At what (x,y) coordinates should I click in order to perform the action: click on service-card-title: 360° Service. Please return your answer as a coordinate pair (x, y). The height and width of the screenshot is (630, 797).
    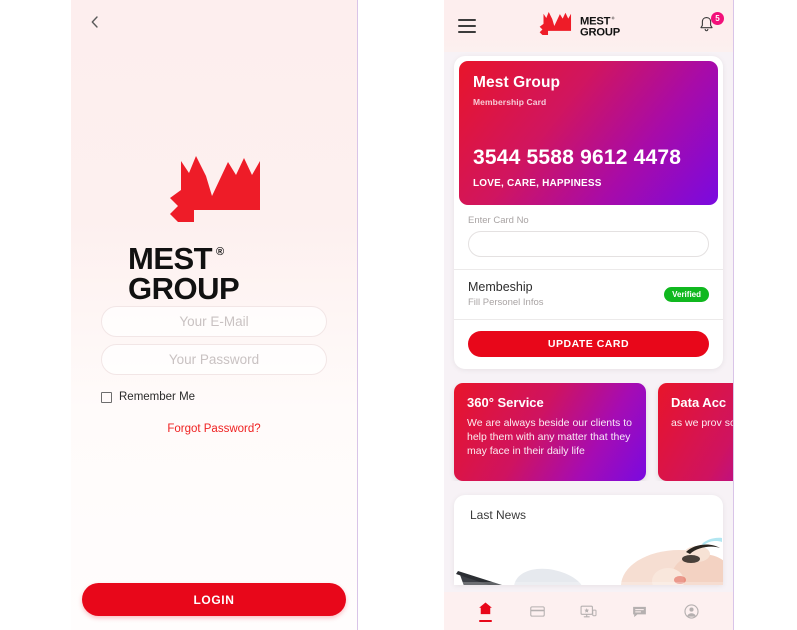
    Looking at the image, I should click on (505, 402).